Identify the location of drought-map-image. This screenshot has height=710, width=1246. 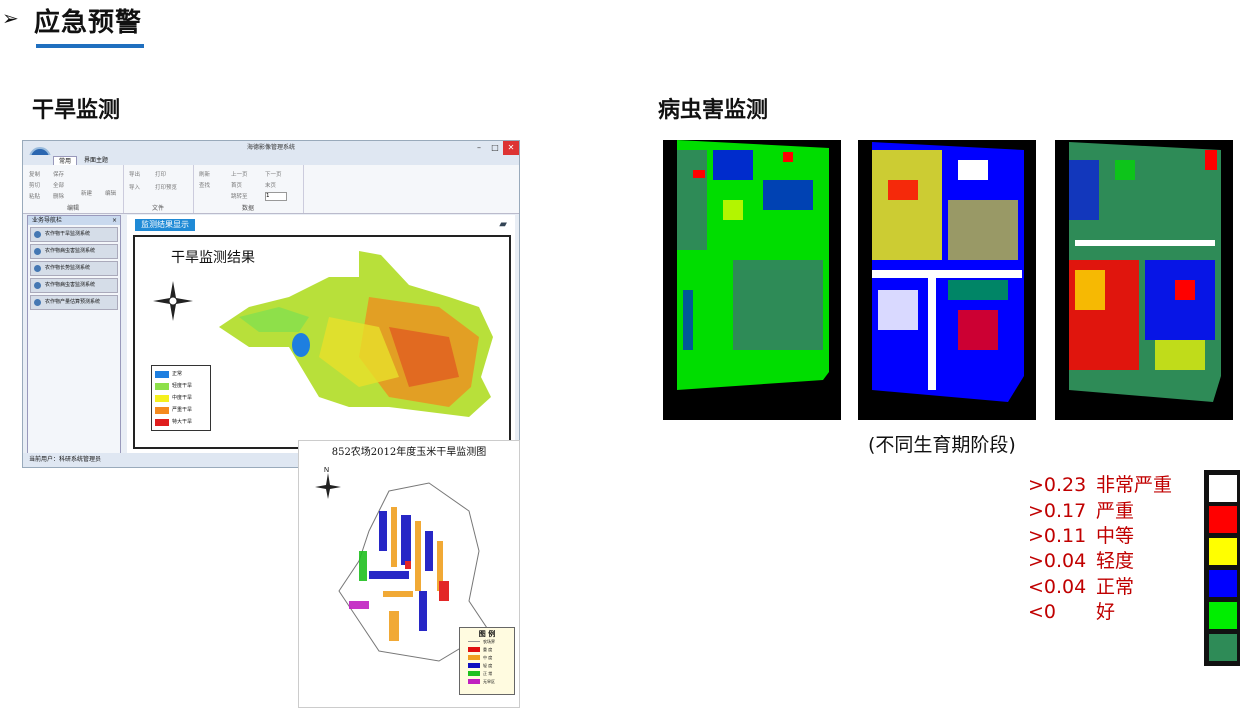
(356, 334).